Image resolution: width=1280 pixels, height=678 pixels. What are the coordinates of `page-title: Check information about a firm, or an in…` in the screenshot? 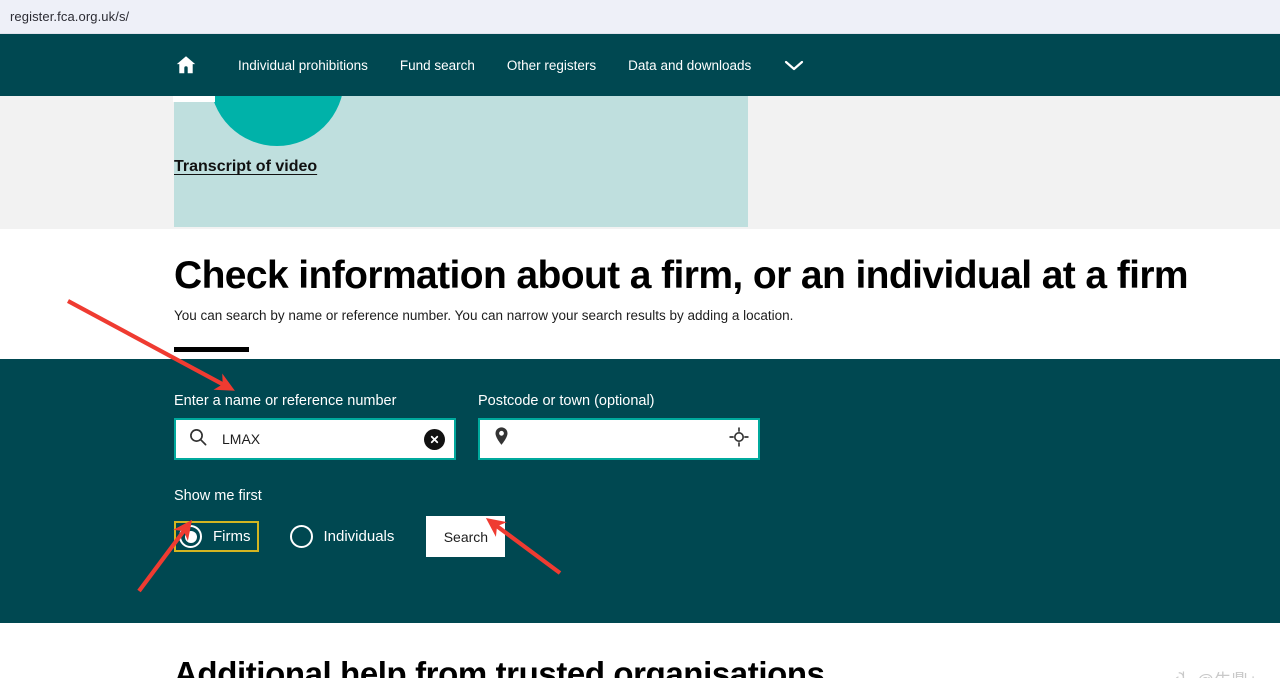 It's located at (681, 275).